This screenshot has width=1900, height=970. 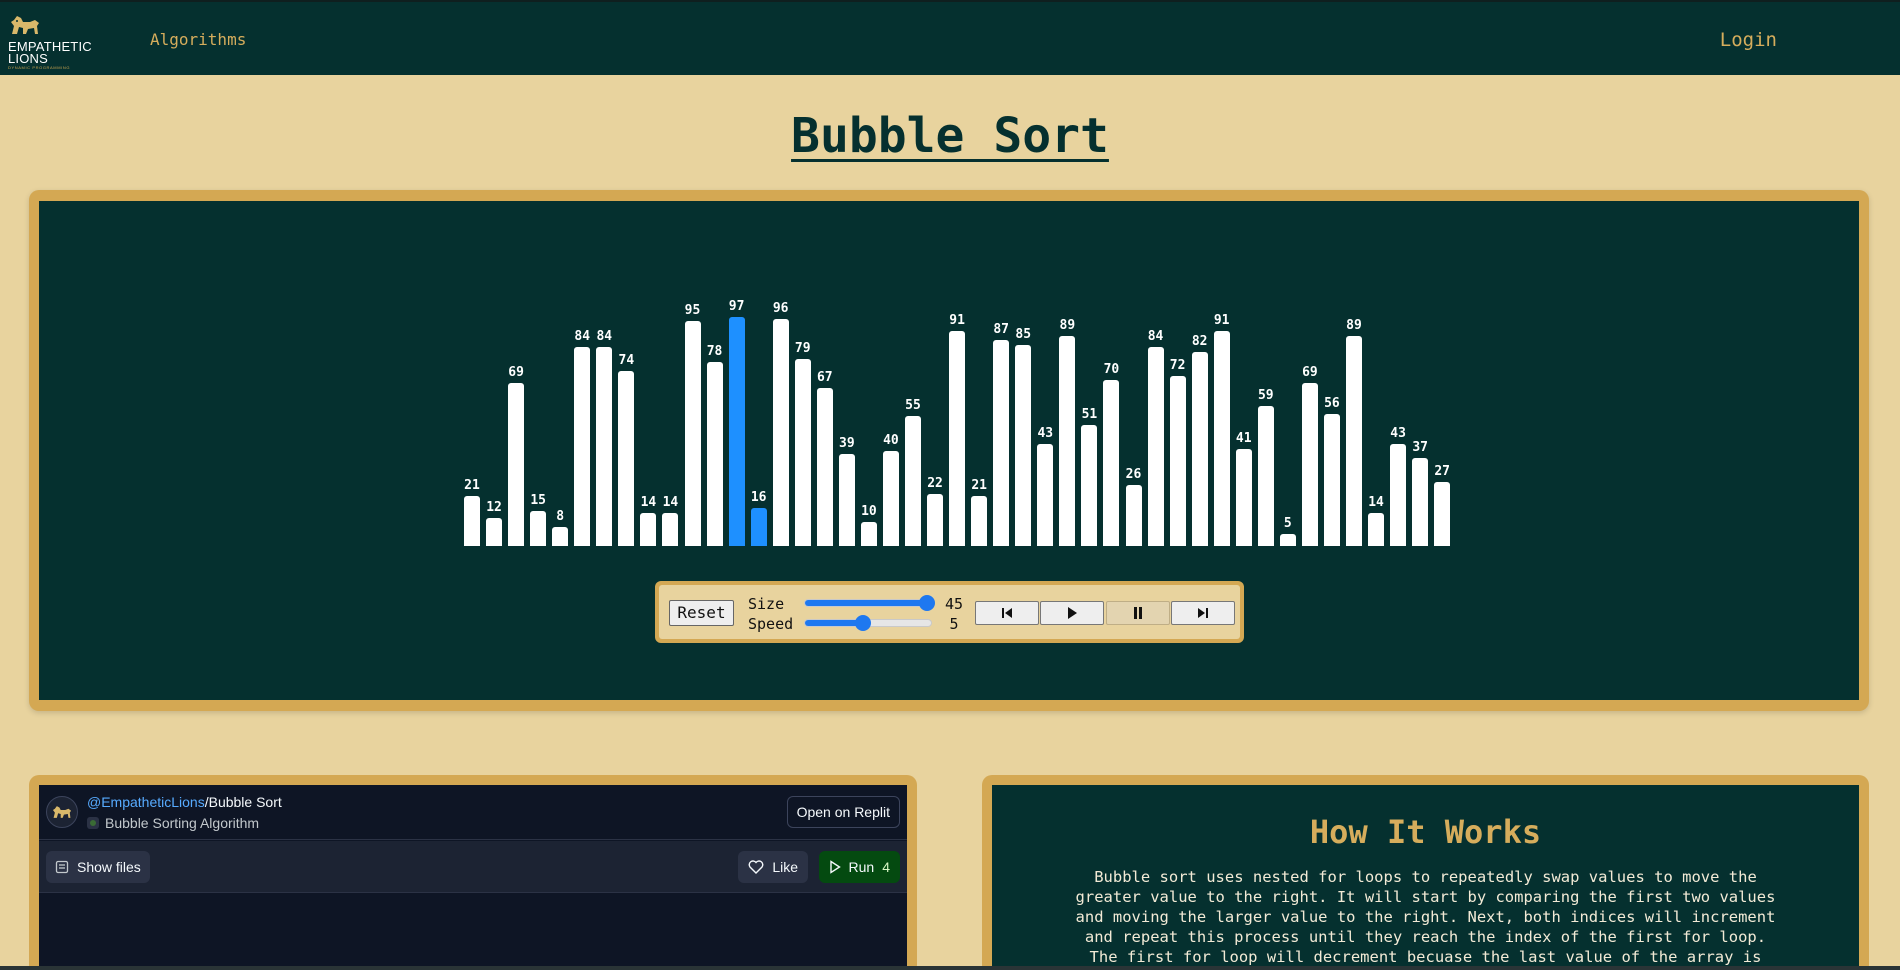 What do you see at coordinates (25, 25) in the screenshot?
I see `lion-logo-icon` at bounding box center [25, 25].